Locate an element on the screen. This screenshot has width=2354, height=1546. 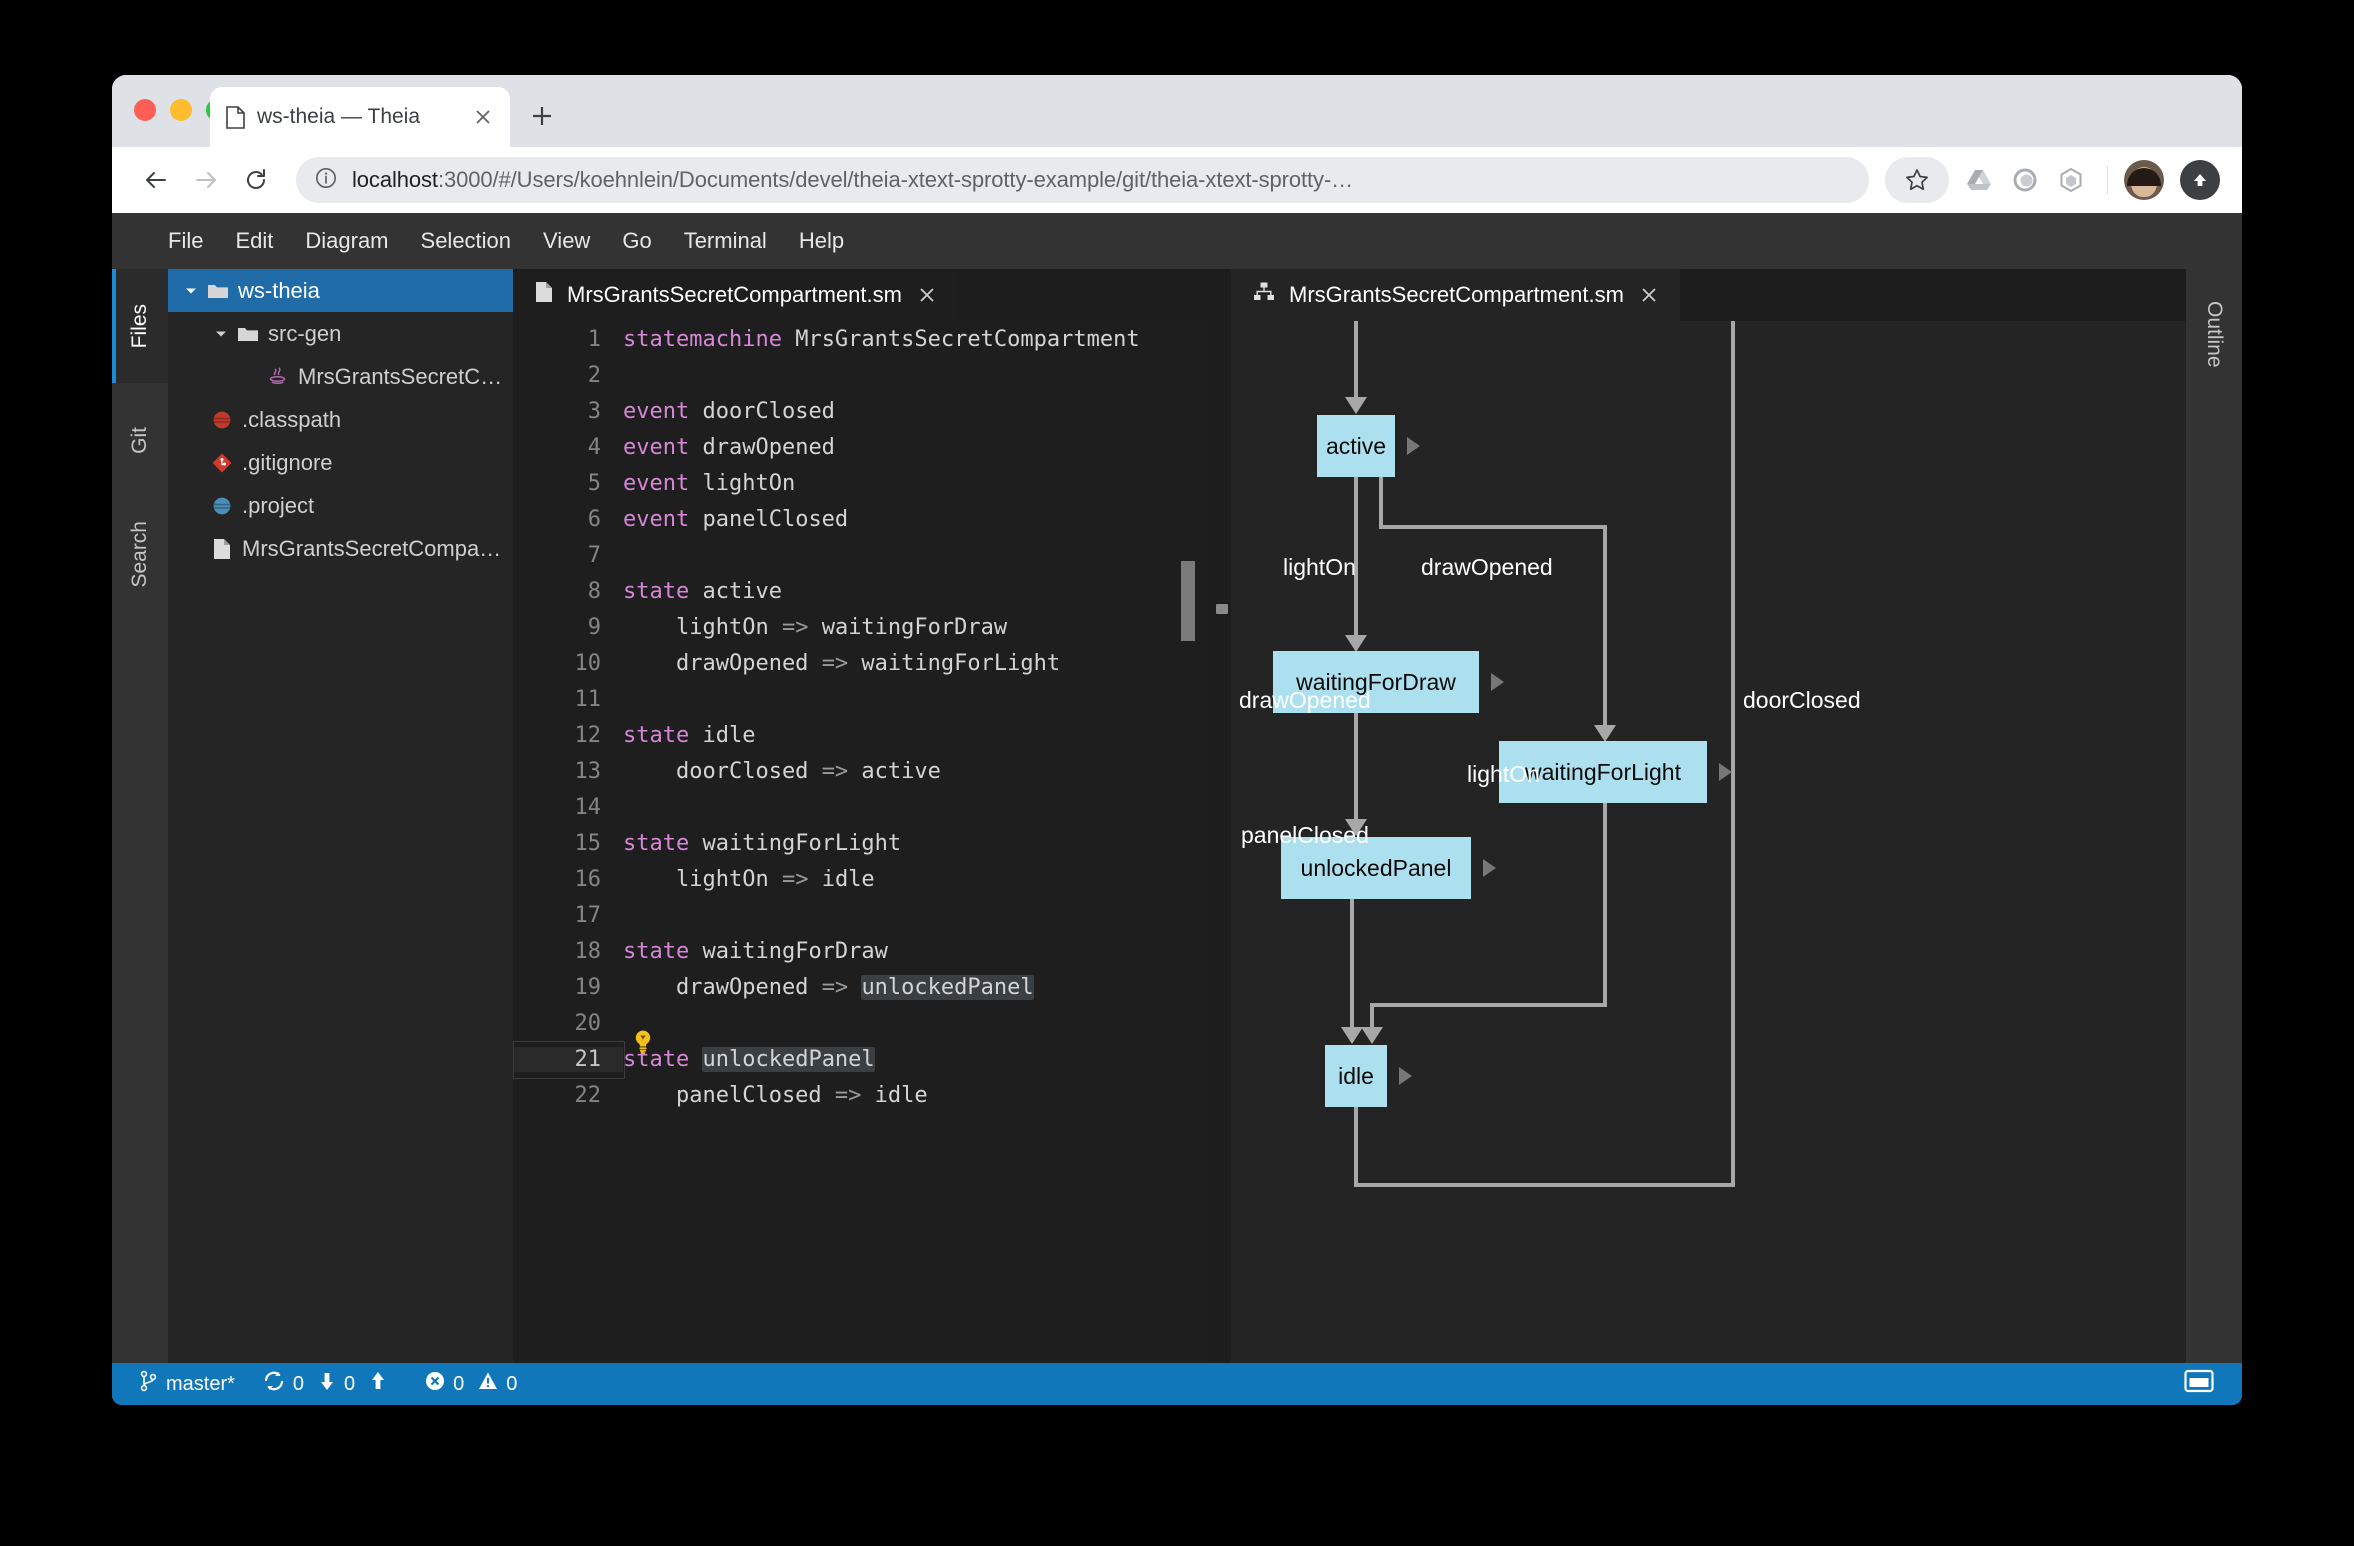
editor-tab-diagram: MrsGrantsSecretCompartment.sm is located at coordinates (1455, 295).